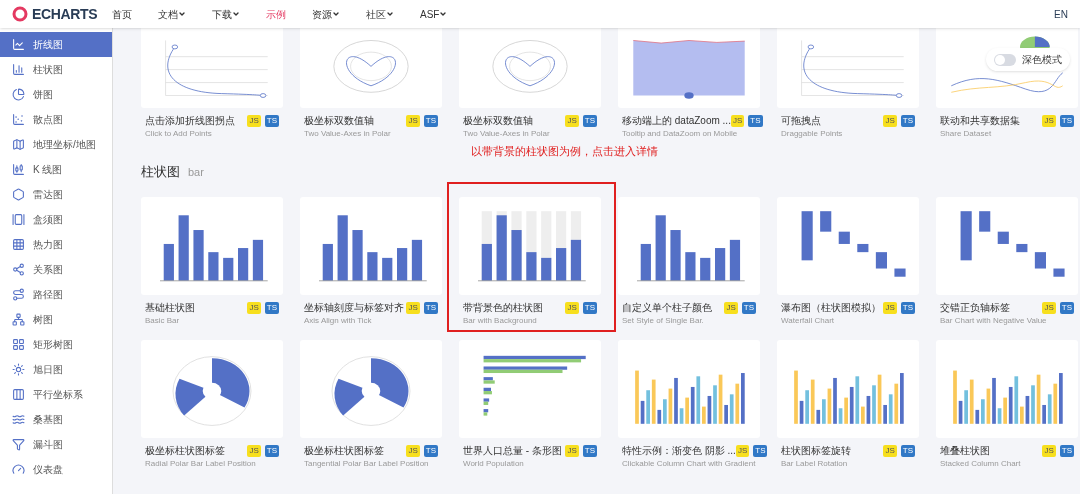 This screenshot has width=1080, height=494. Describe the element at coordinates (56, 369) in the screenshot. I see `sidebar-item: 旭日图` at that location.